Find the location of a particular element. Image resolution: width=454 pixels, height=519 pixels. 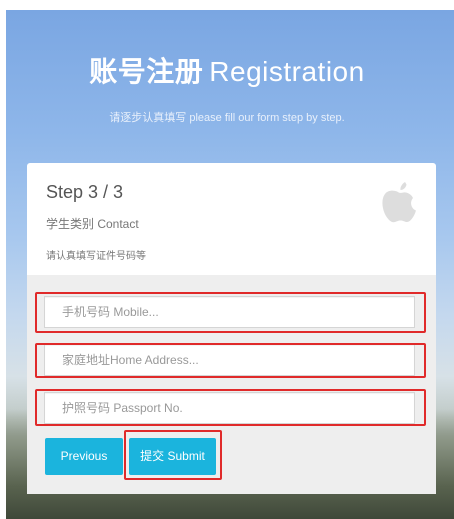

highlight-box-submit is located at coordinates (173, 455).